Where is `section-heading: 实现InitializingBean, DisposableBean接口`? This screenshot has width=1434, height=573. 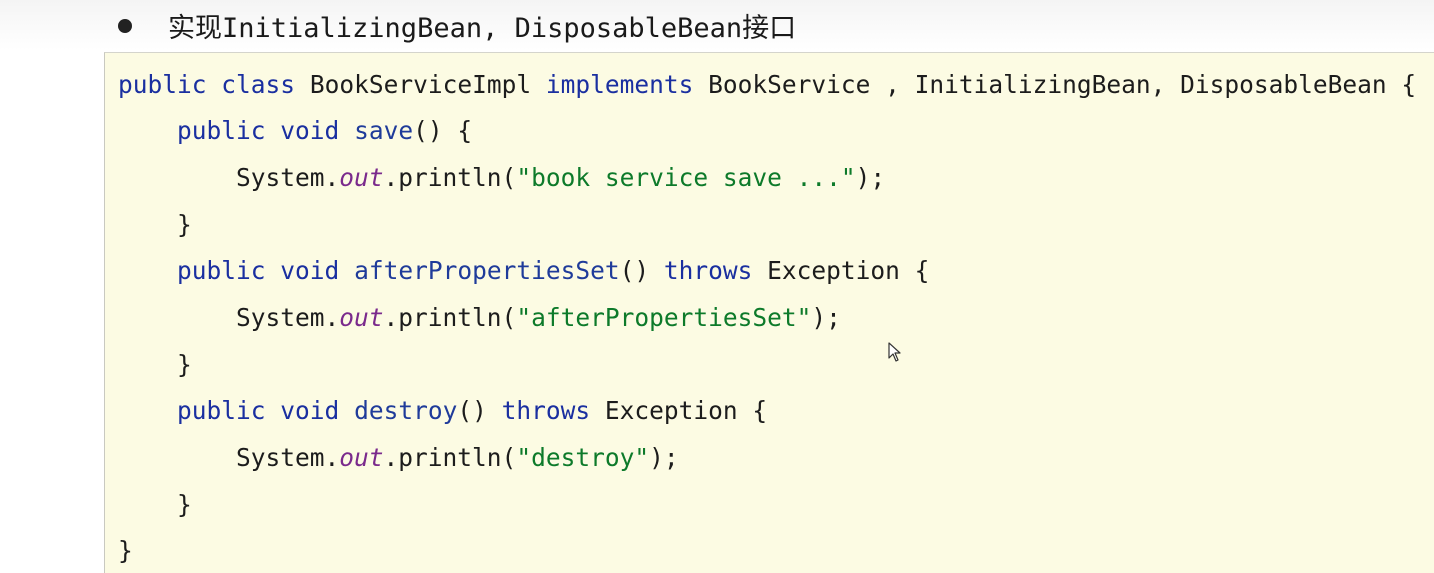 section-heading: 实现InitializingBean, DisposableBean接口 is located at coordinates (457, 25).